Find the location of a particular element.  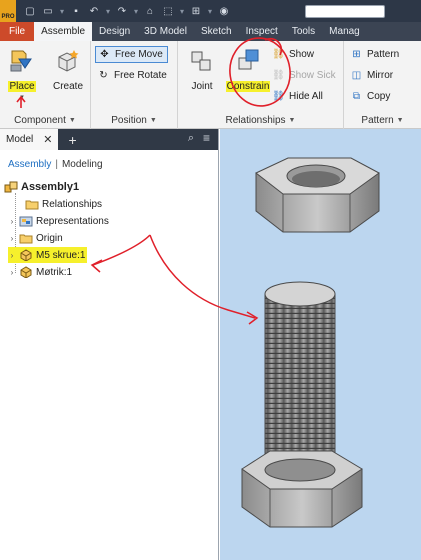

tree-root-assembly: Assembly1 is located at coordinates (41, 187).